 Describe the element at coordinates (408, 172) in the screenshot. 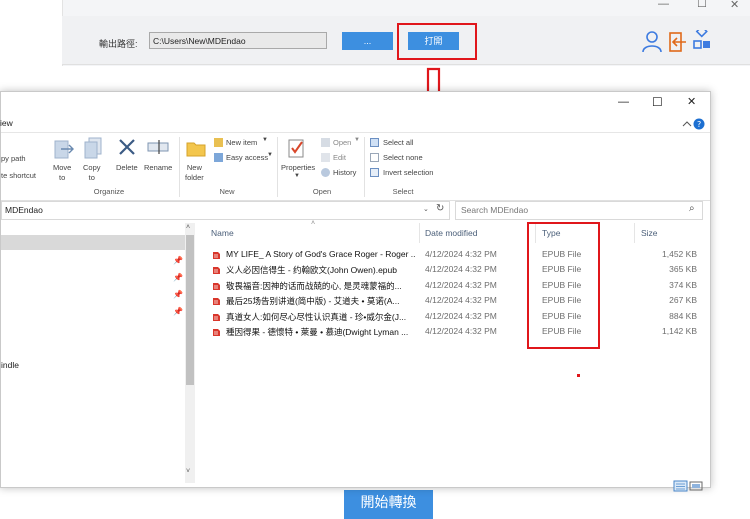

I see `invert-selection-button: Invert selection` at that location.